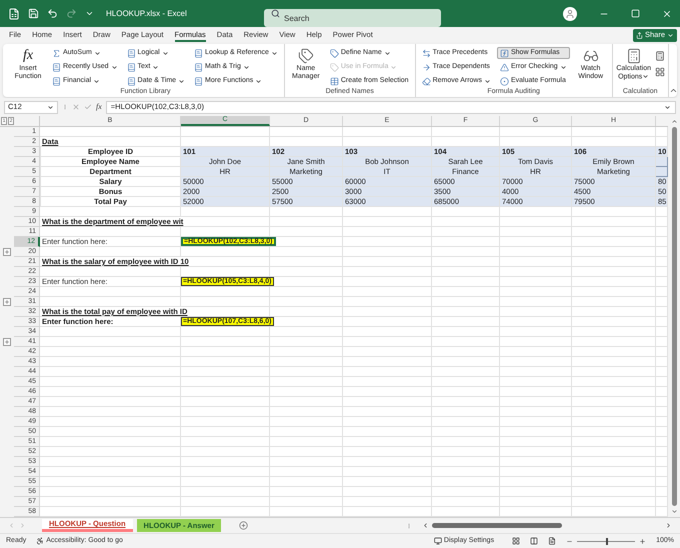 The height and width of the screenshot is (548, 680). What do you see at coordinates (570, 13) in the screenshot?
I see `avatar-icon` at bounding box center [570, 13].